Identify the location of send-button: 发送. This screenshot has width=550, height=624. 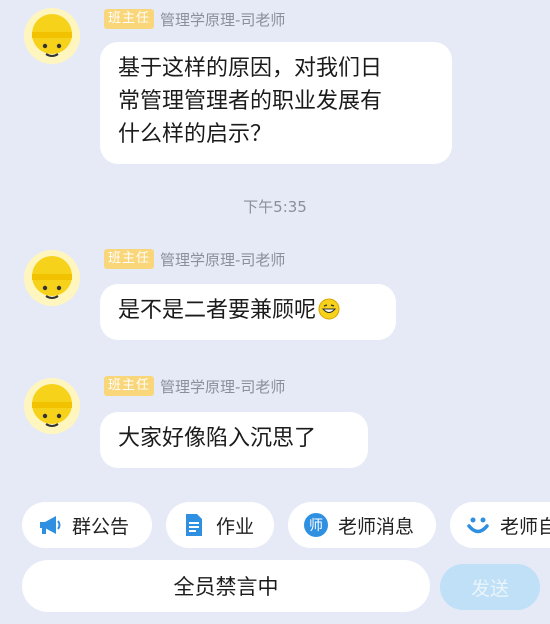
(490, 587).